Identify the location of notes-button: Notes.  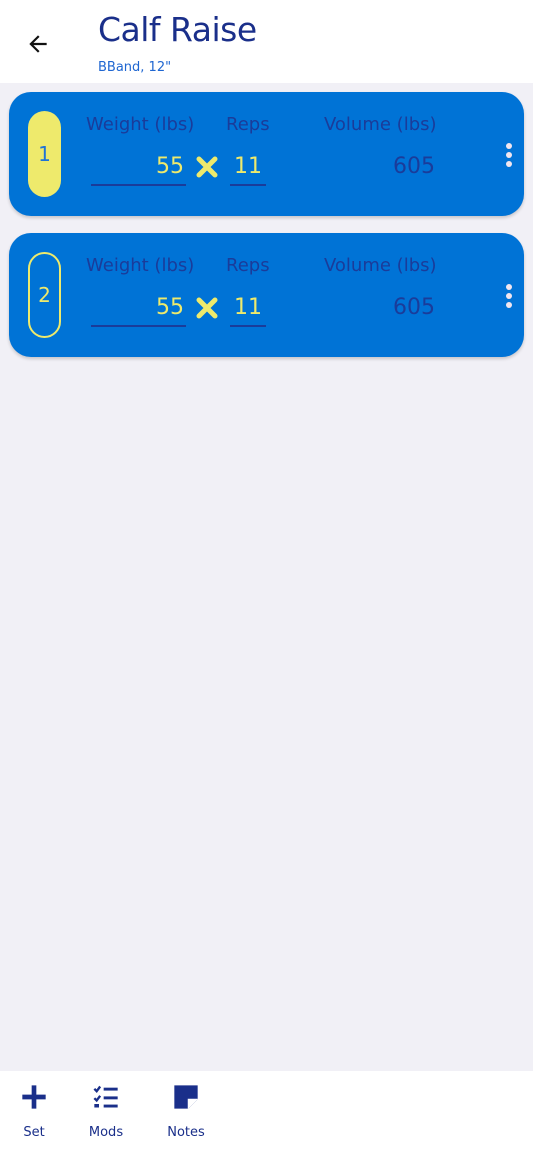
(186, 1111).